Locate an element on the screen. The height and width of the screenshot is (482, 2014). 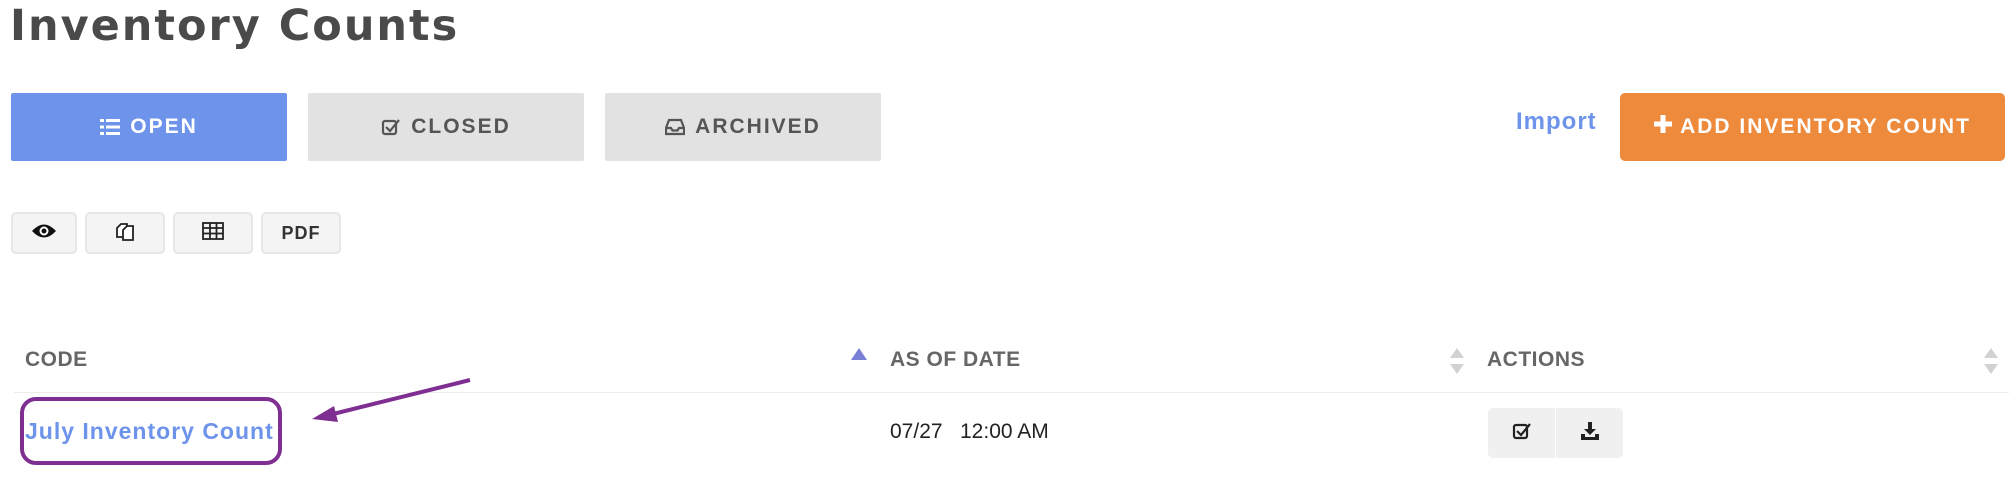
pdf-label: PDF is located at coordinates (301, 232).